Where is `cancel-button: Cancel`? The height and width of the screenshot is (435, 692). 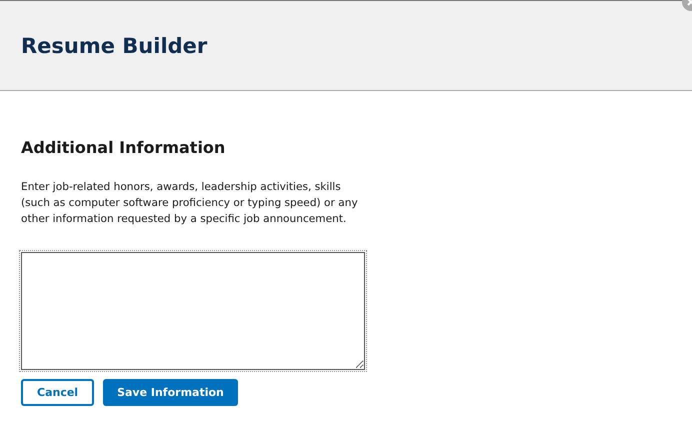
cancel-button: Cancel is located at coordinates (57, 392).